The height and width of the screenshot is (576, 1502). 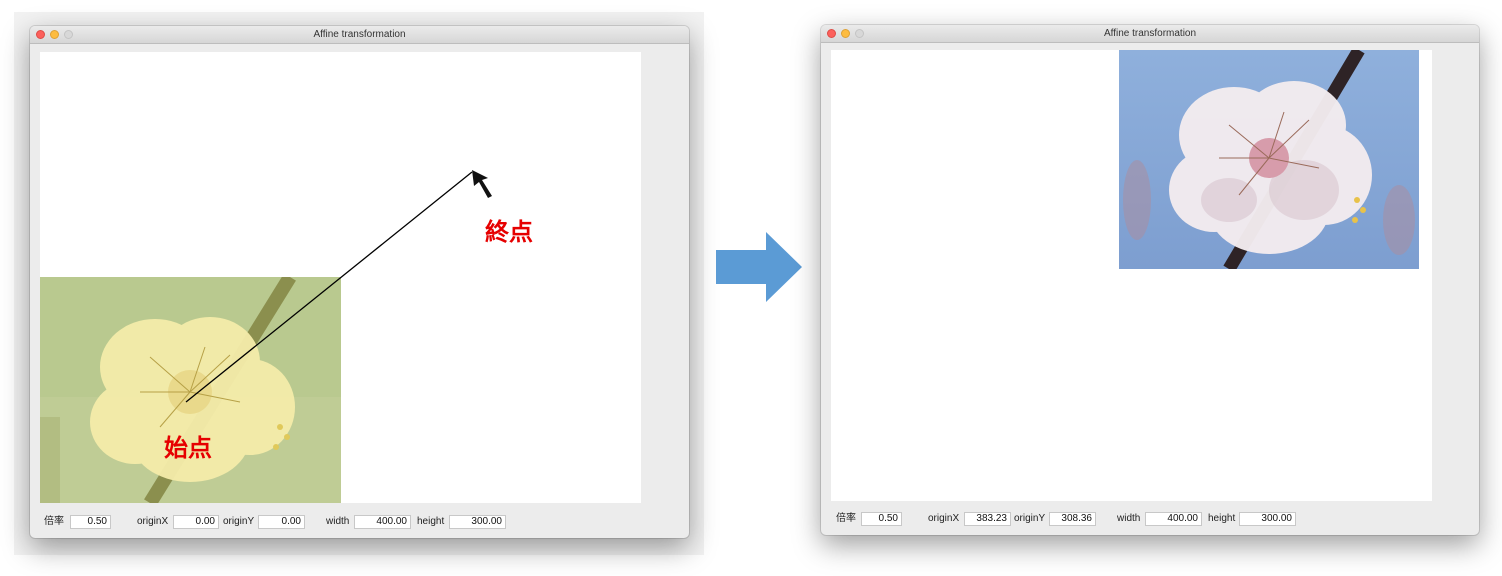 What do you see at coordinates (196, 522) in the screenshot?
I see `originx-field: 0.00` at bounding box center [196, 522].